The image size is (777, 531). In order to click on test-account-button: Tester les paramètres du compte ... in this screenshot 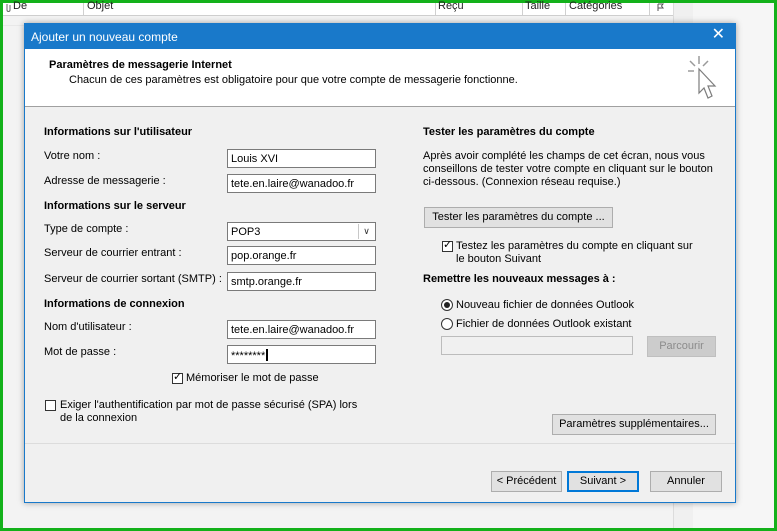, I will do `click(518, 217)`.